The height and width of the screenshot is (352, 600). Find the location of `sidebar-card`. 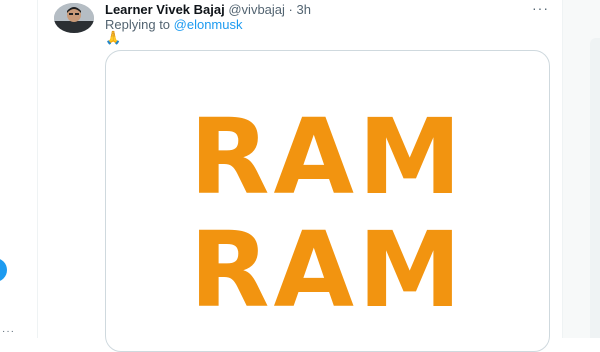

sidebar-card is located at coordinates (595, 188).